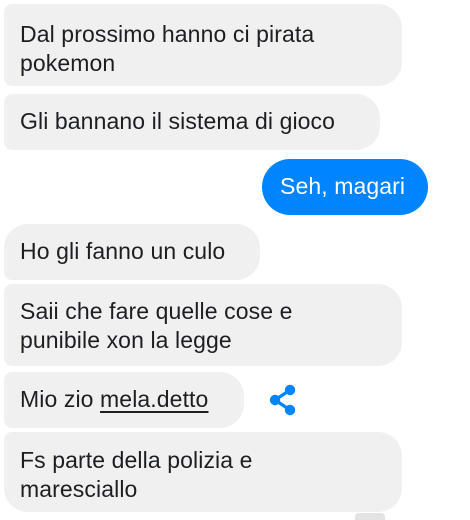 The height and width of the screenshot is (520, 470). What do you see at coordinates (123, 251) in the screenshot?
I see `message-text: Ho gli fanno un culo` at bounding box center [123, 251].